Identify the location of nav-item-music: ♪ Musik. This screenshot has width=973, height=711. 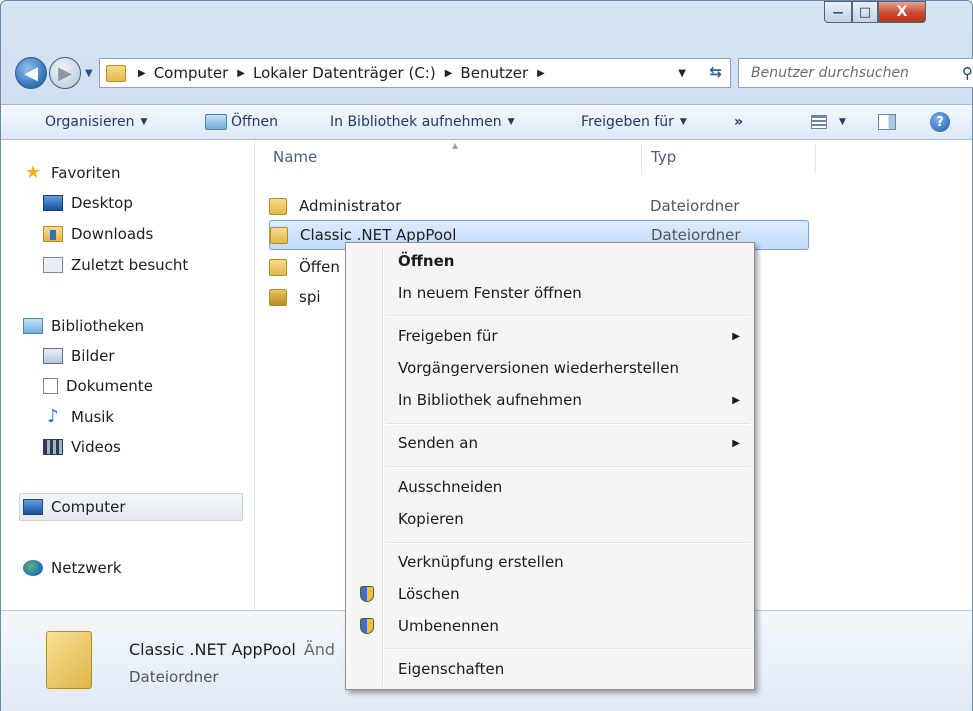
(78, 417).